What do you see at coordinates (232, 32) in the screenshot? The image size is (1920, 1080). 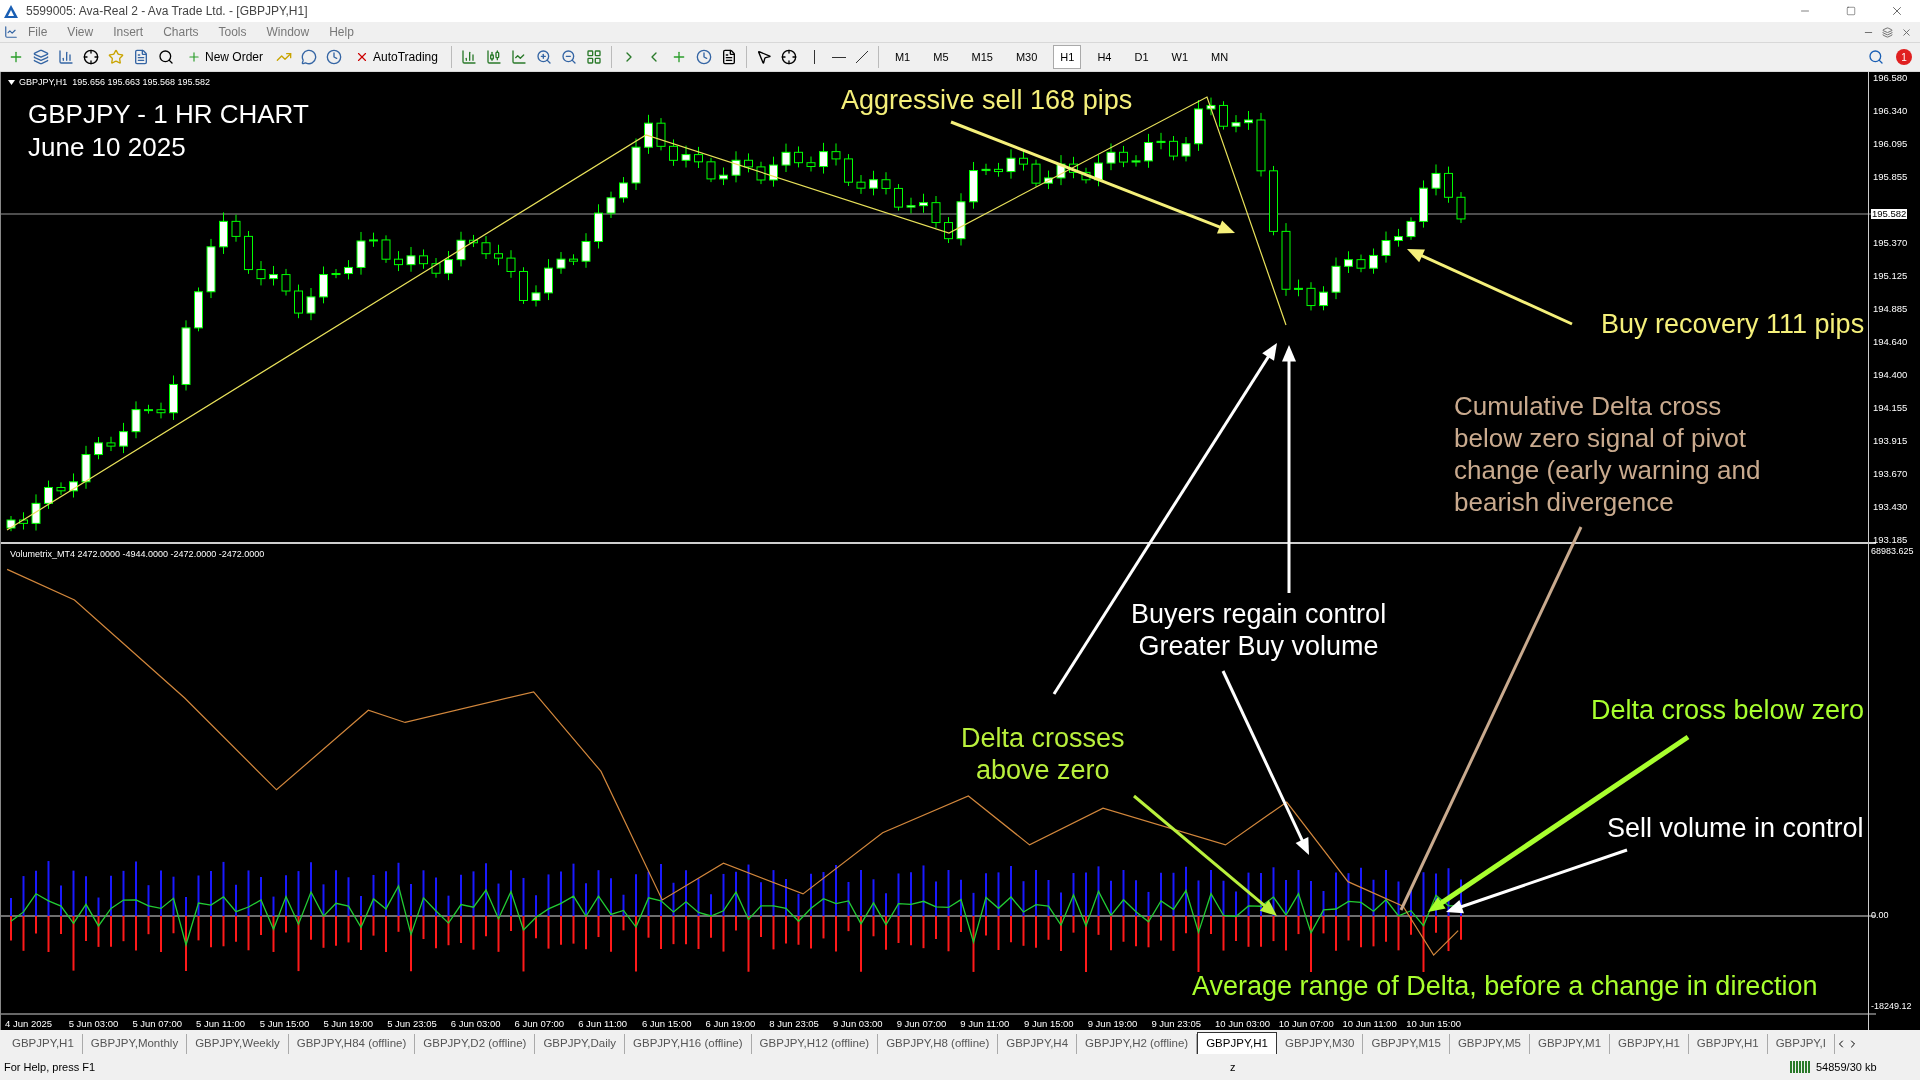 I see `menu-item: Tools` at bounding box center [232, 32].